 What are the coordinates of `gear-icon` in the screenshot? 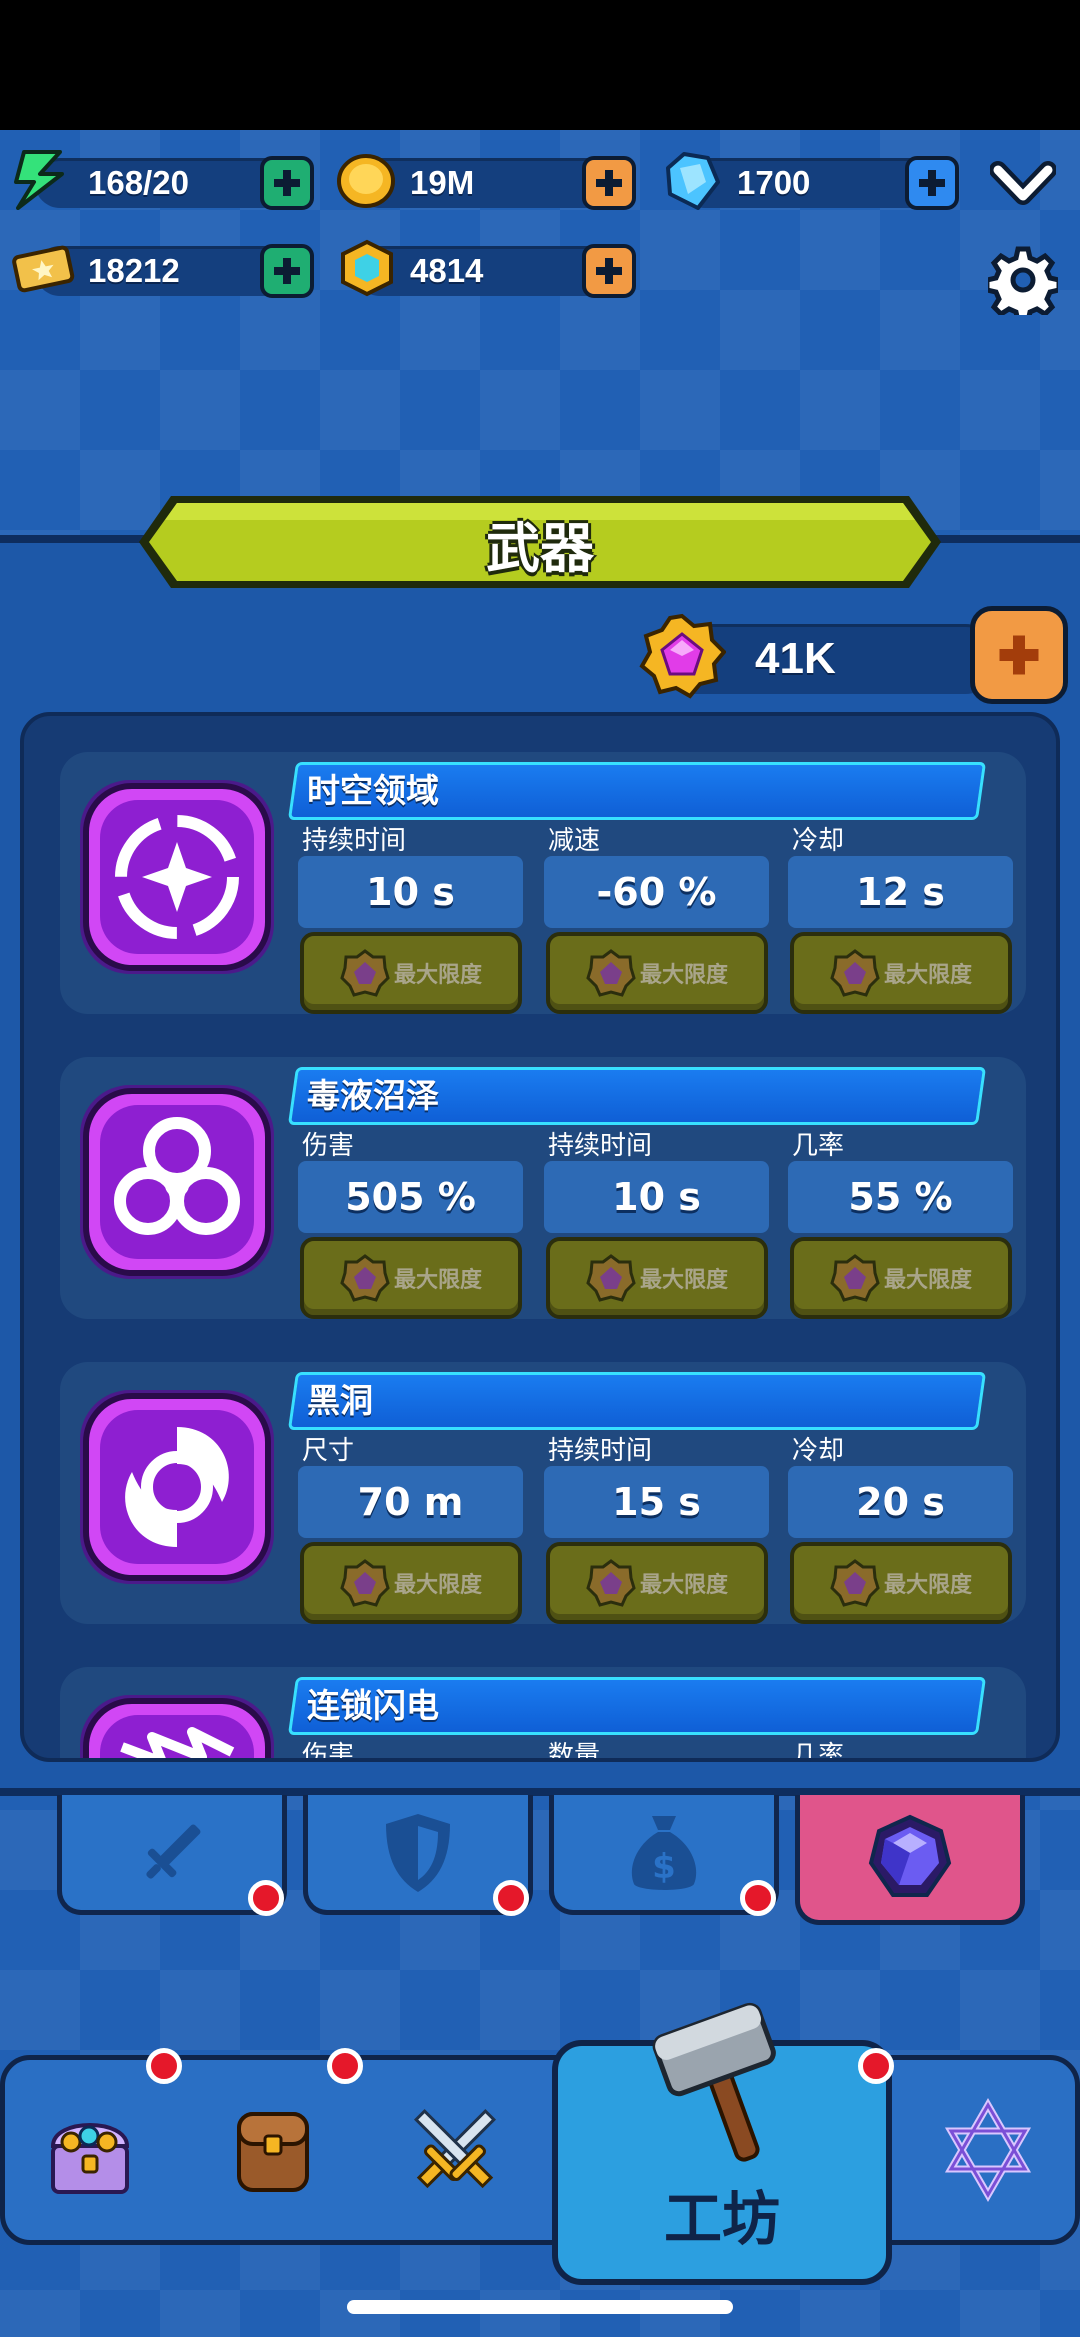 It's located at (1023, 280).